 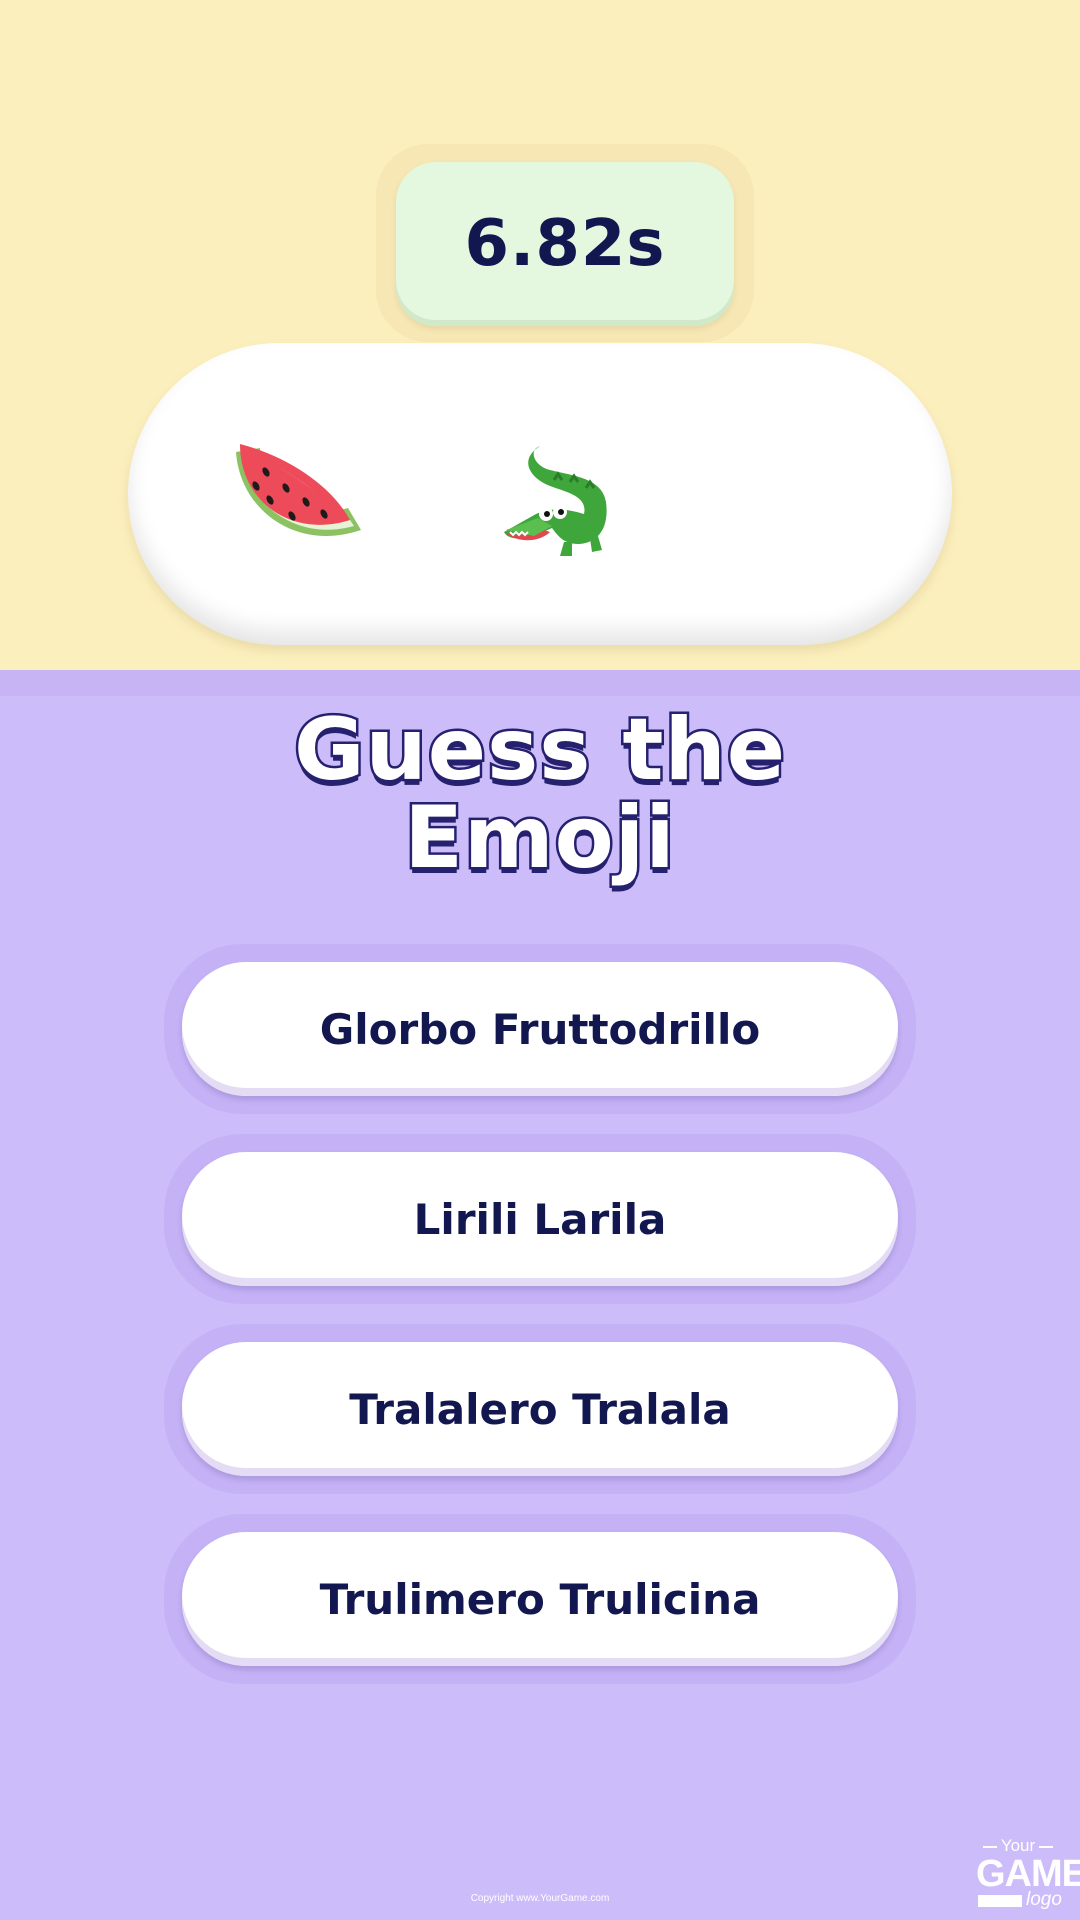 I want to click on game-logo: Your GAME logo, so click(x=1026, y=1873).